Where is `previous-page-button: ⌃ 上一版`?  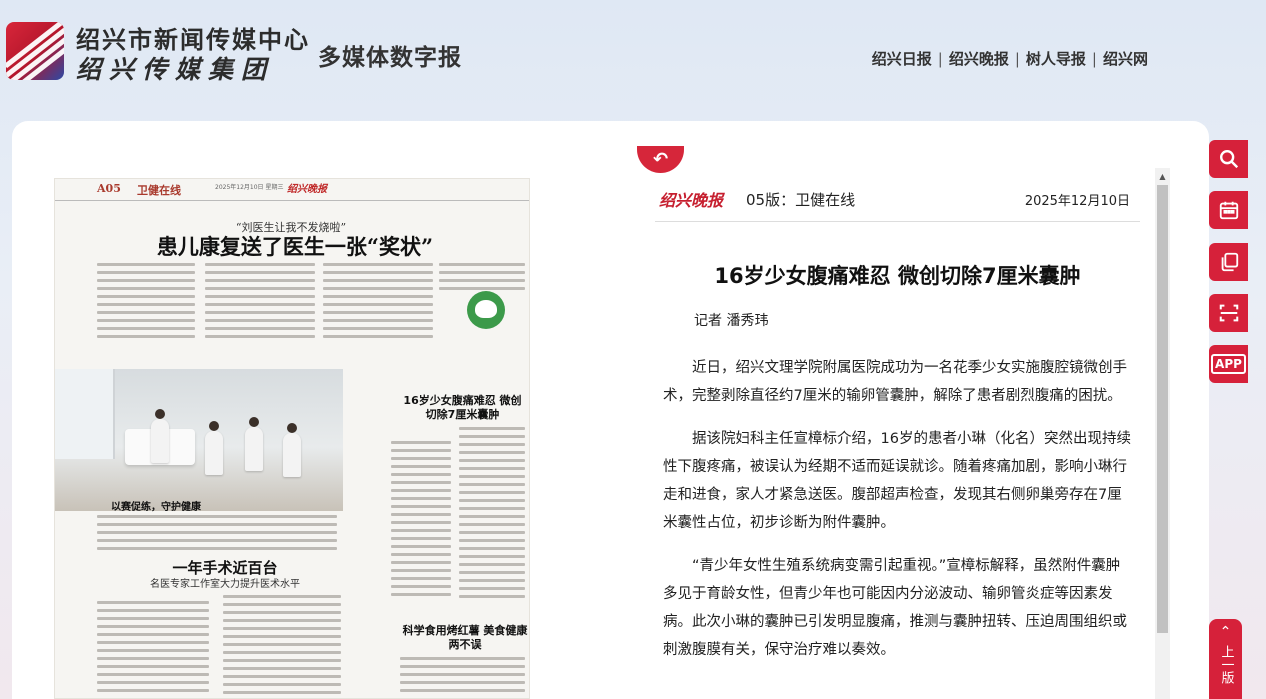 previous-page-button: ⌃ 上一版 is located at coordinates (1225, 659).